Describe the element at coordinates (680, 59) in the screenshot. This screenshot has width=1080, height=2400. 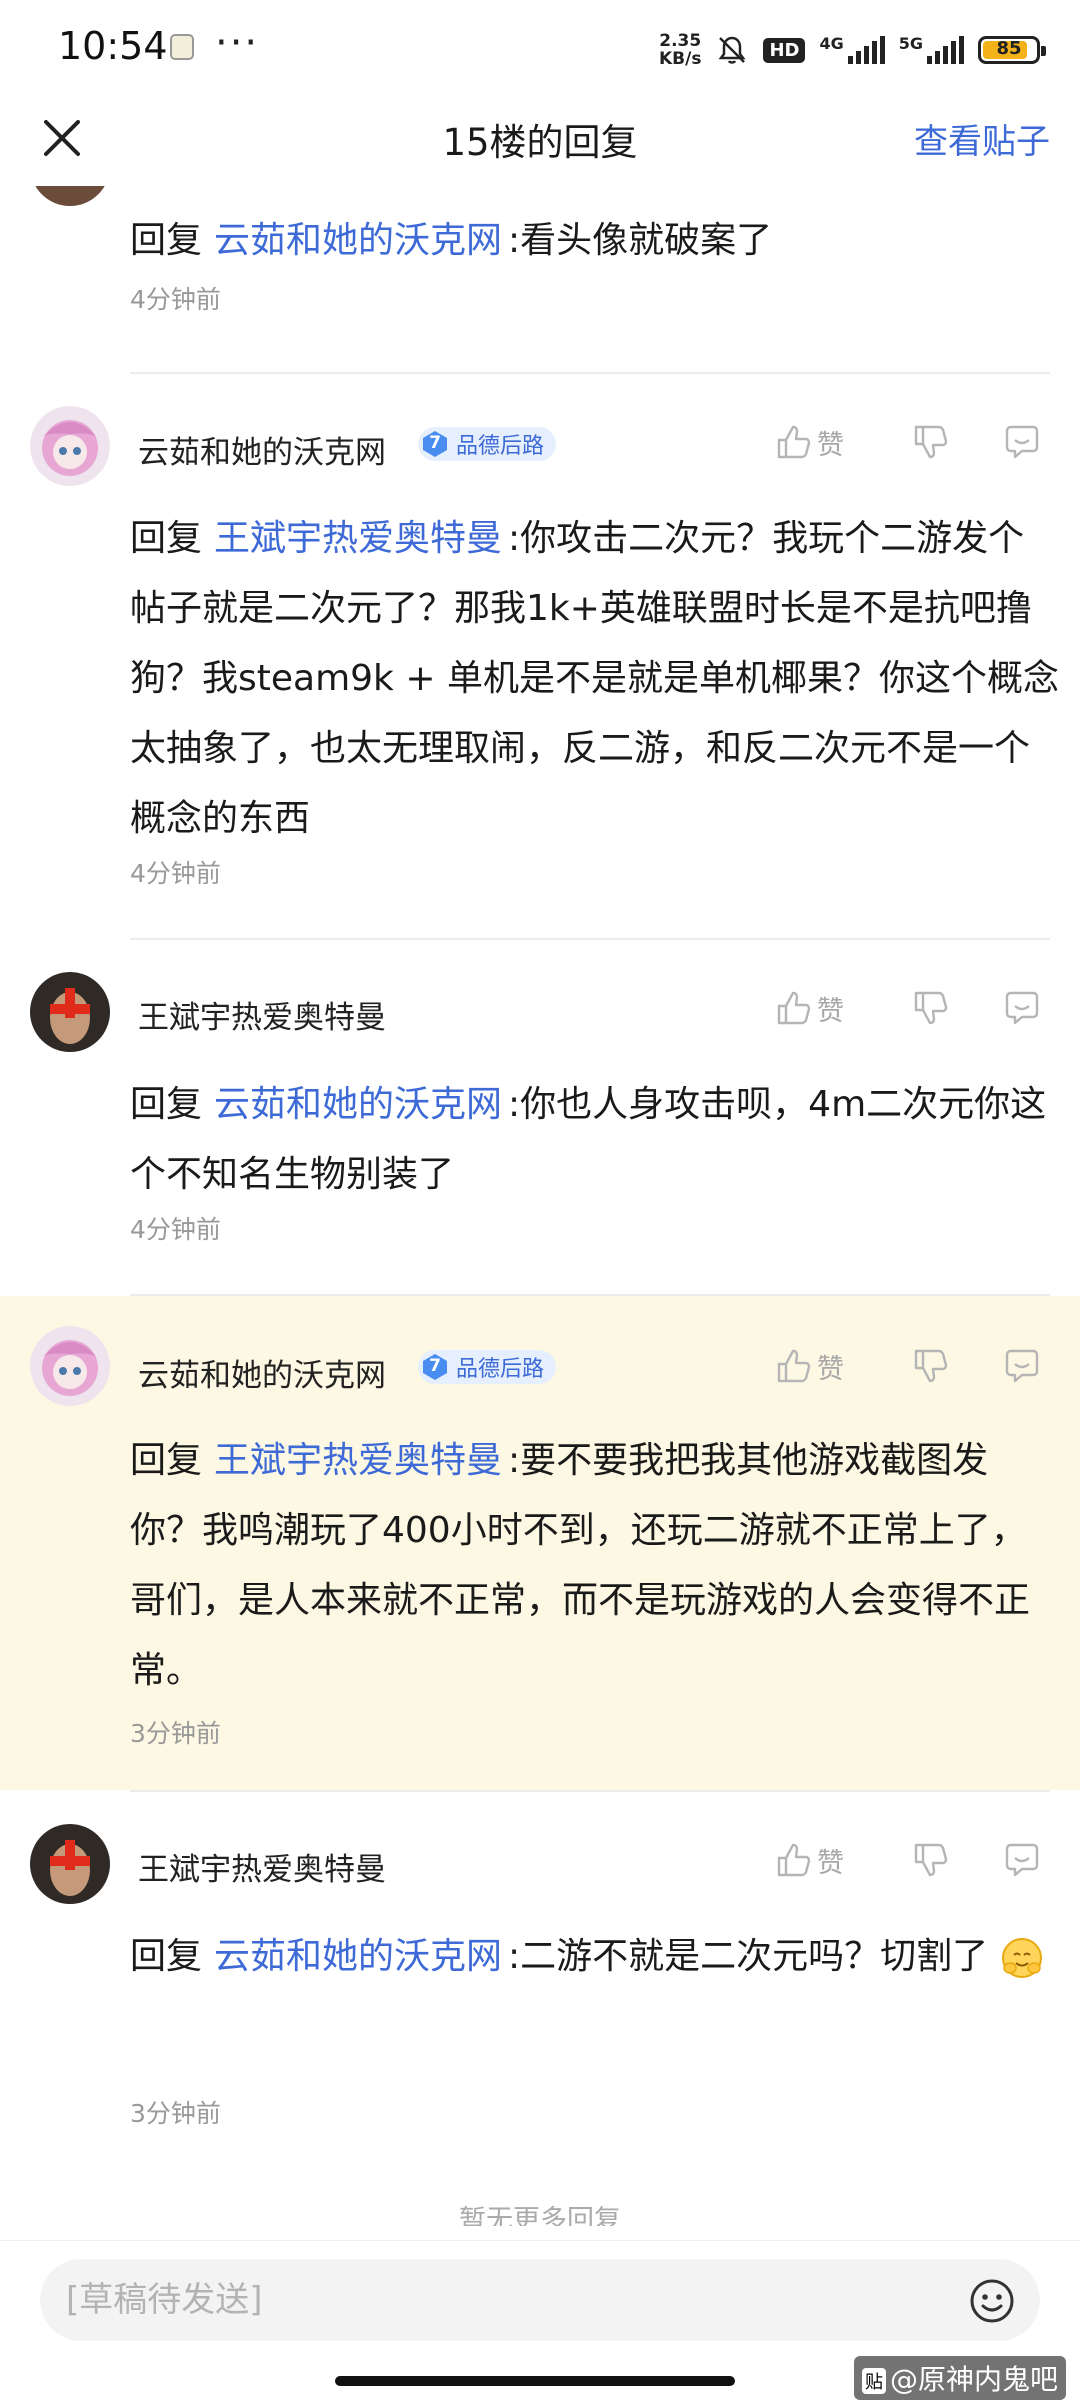
I see `network-speed-unit: KB/s` at that location.